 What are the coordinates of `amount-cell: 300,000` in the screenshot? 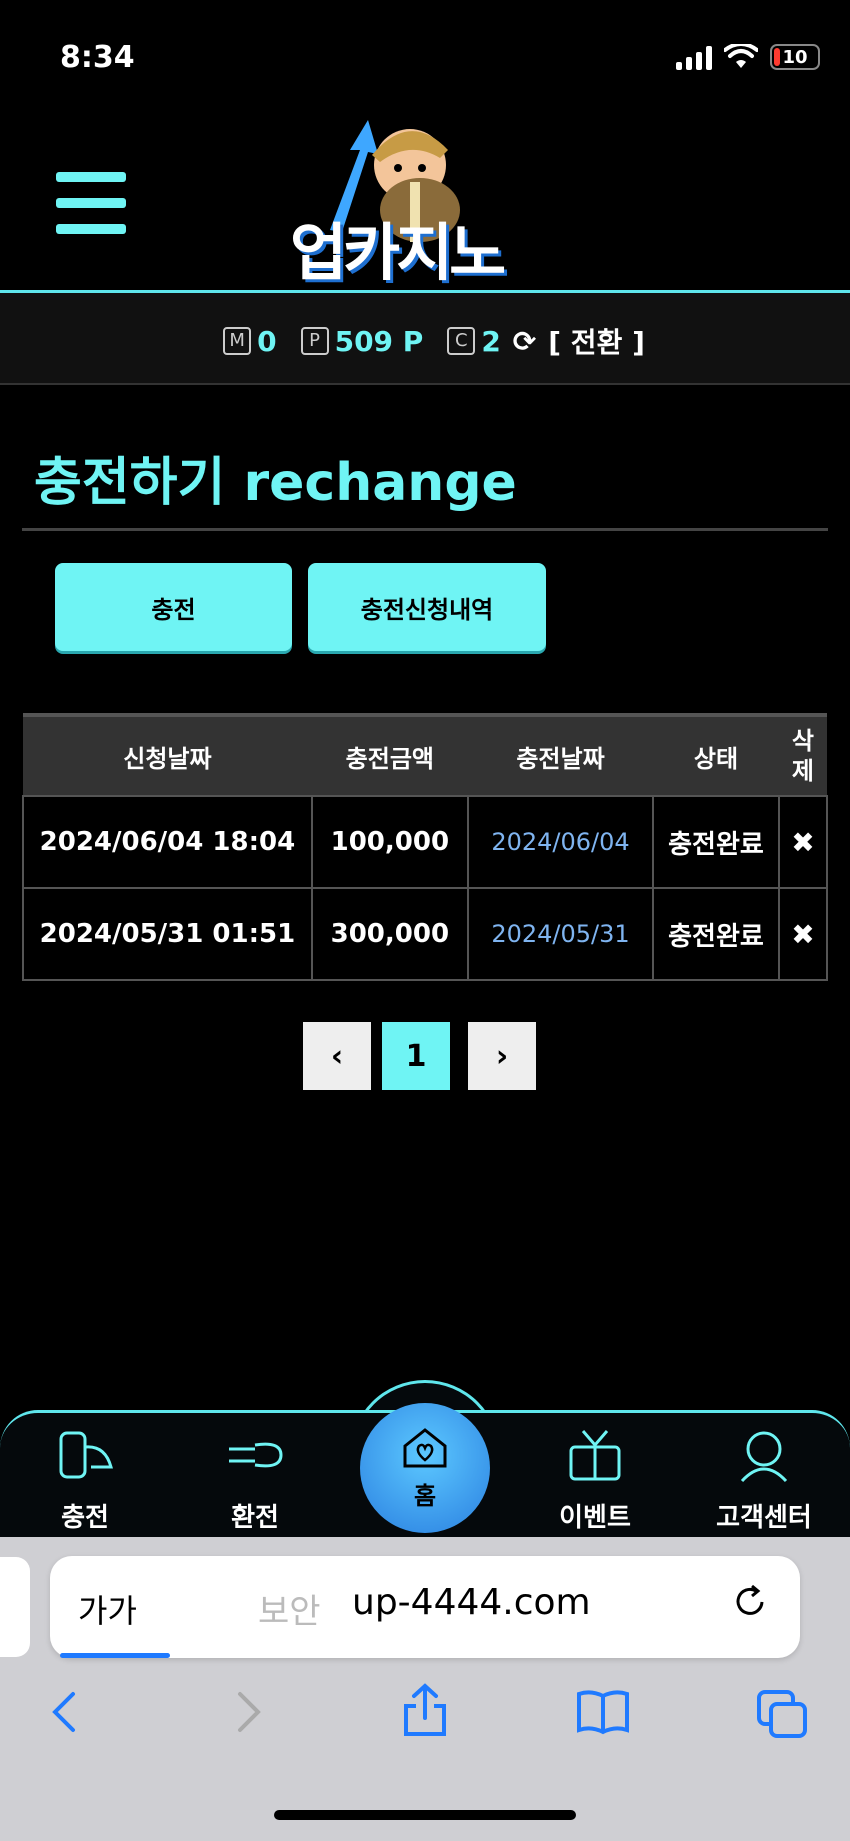 It's located at (389, 934).